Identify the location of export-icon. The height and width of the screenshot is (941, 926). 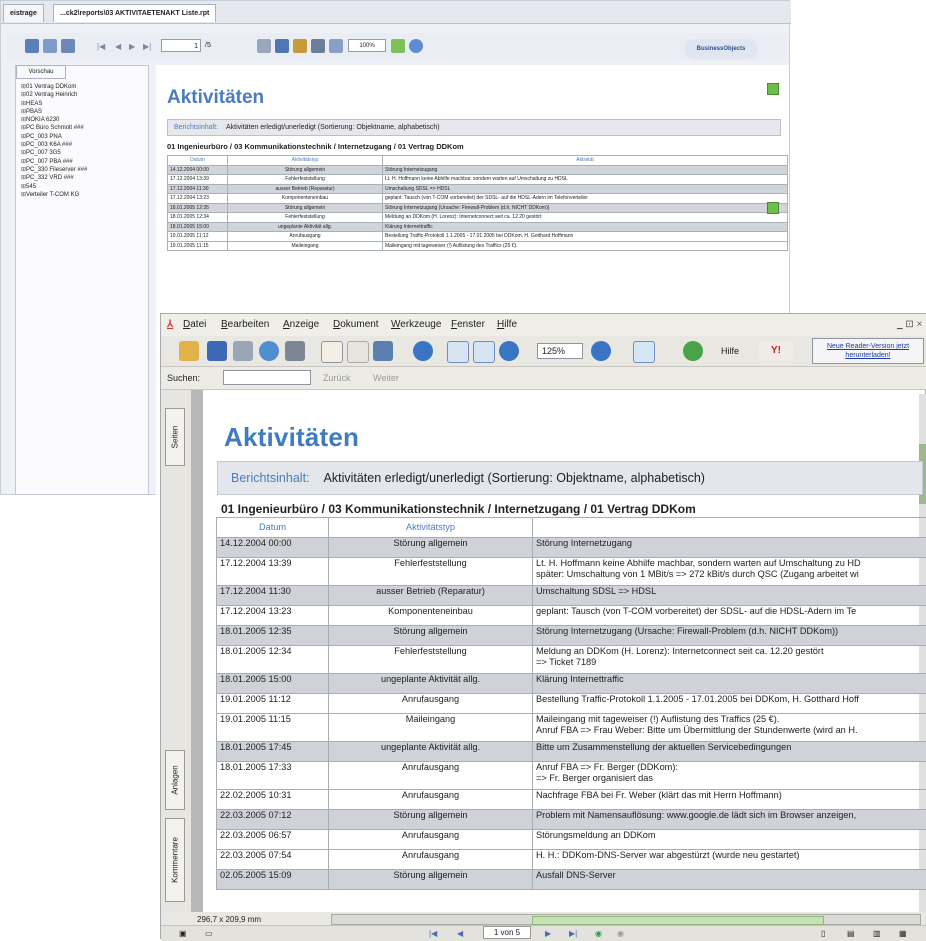
(32, 46).